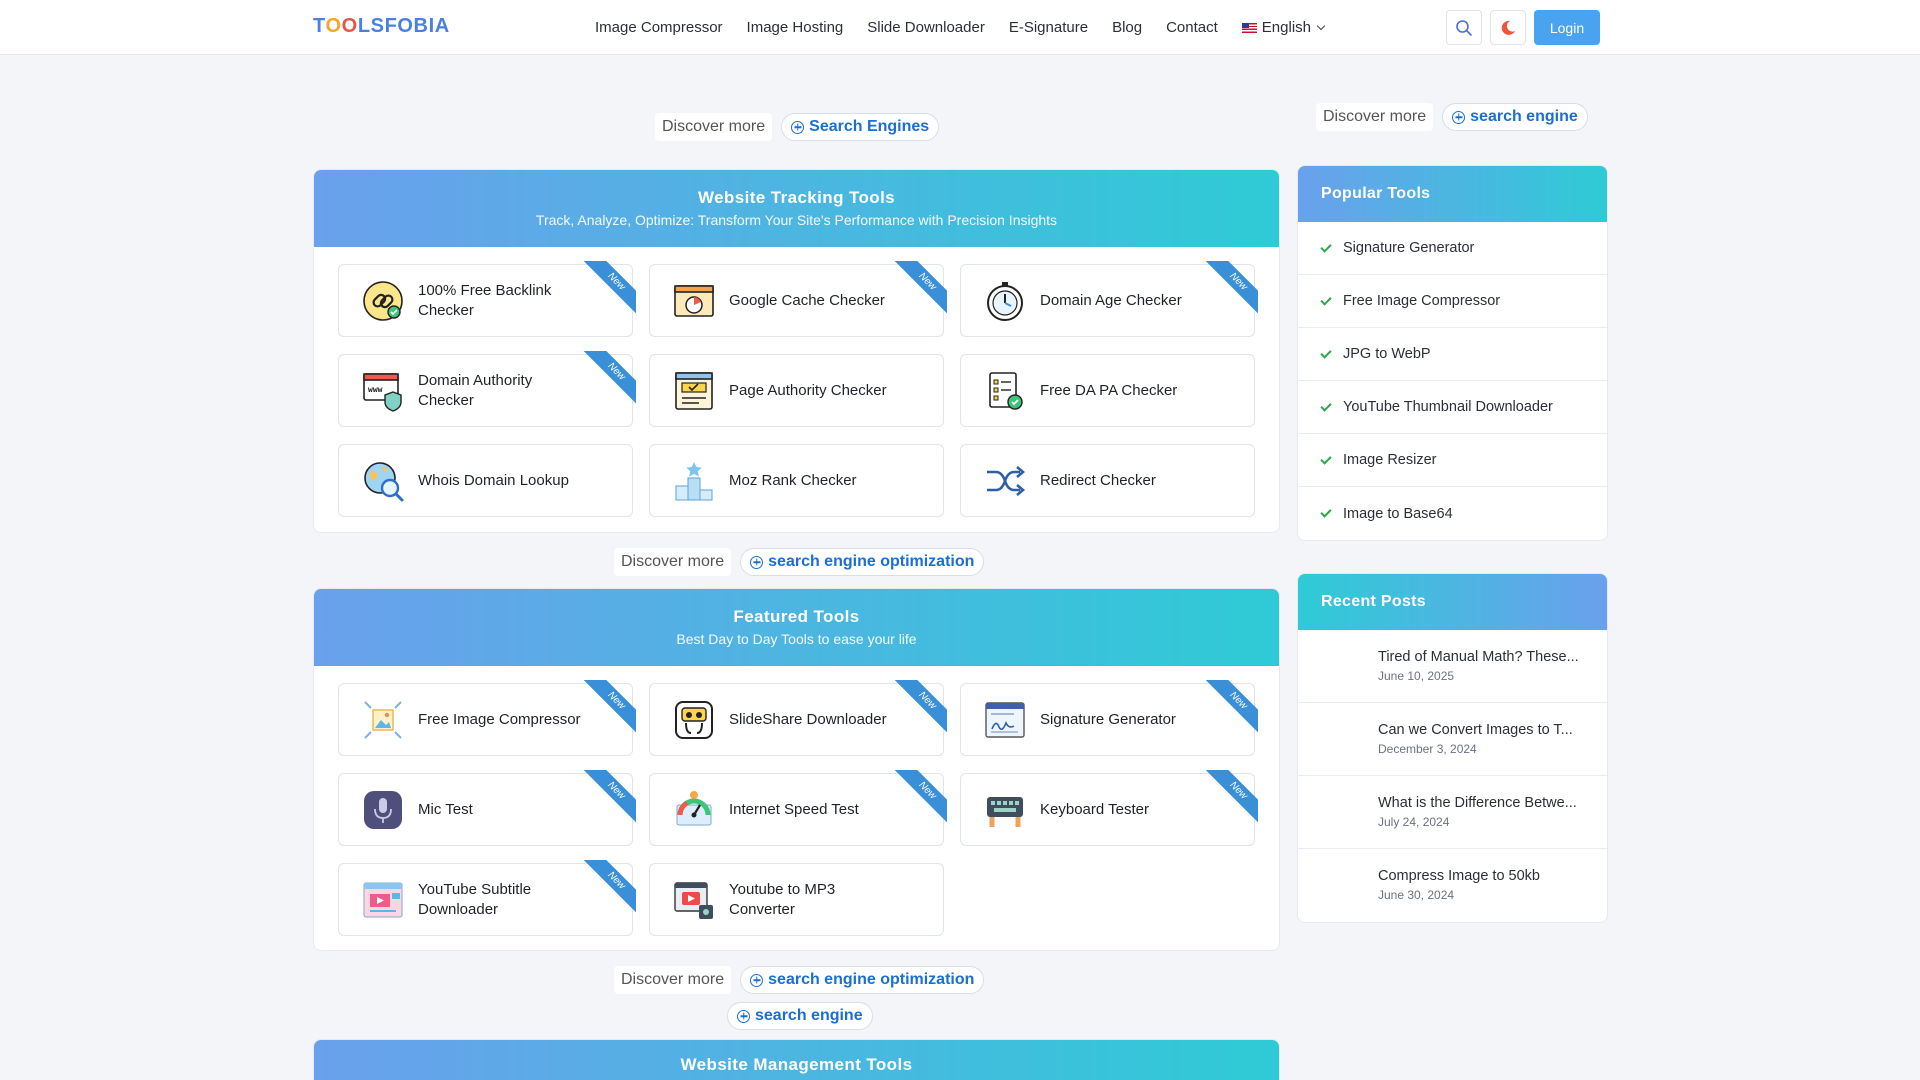  I want to click on svg-text: www, so click(375, 389).